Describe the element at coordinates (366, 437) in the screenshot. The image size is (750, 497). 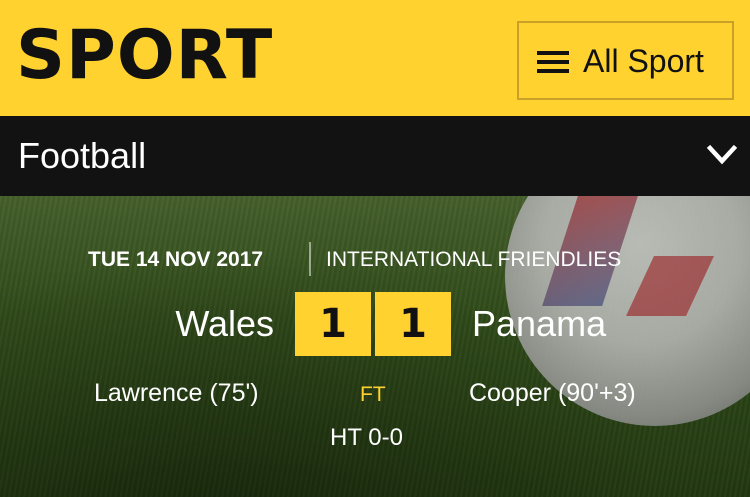
I see `half-time-score: HT 0-0` at that location.